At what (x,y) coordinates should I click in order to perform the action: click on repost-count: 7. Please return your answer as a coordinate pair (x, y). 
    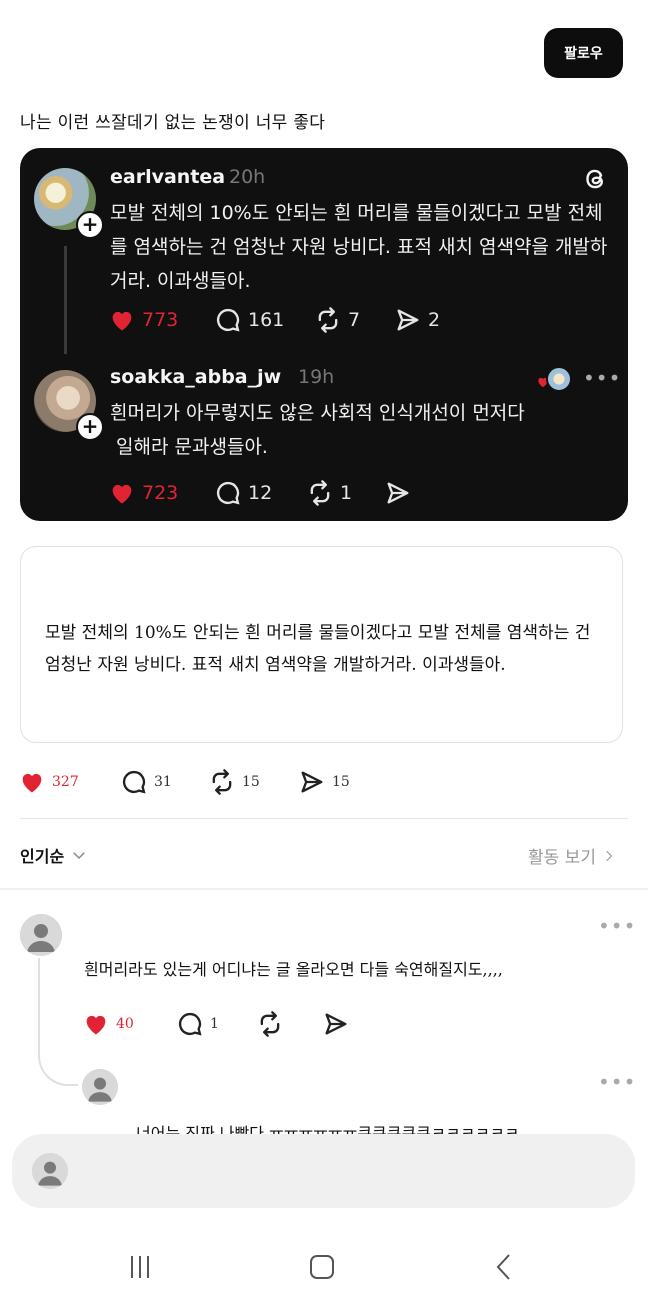
    Looking at the image, I should click on (337, 320).